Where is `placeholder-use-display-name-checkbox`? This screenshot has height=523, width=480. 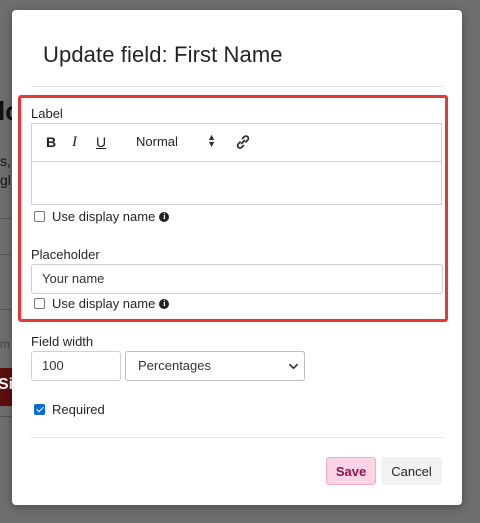 placeholder-use-display-name-checkbox is located at coordinates (39, 303).